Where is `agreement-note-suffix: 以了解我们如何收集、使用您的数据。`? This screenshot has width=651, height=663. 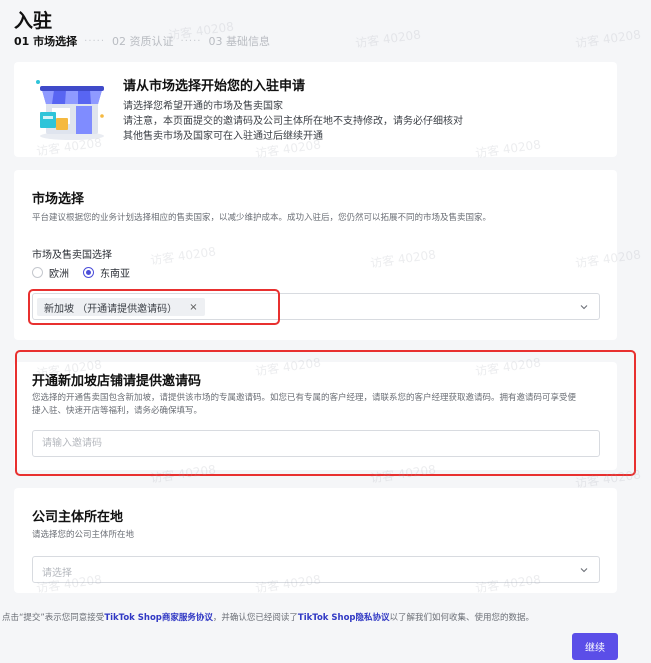 agreement-note-suffix: 以了解我们如何收集、使用您的数据。 is located at coordinates (462, 618).